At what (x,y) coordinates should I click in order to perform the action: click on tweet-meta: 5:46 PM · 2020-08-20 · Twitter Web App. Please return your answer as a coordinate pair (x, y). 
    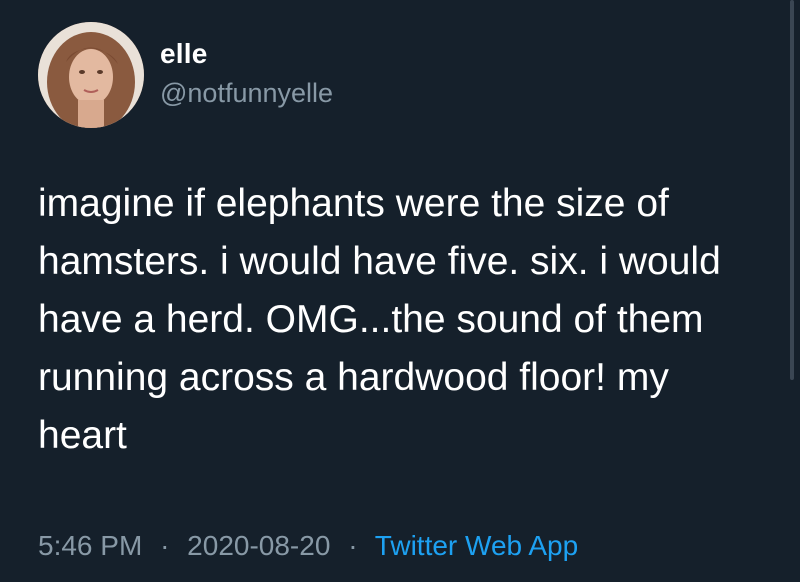
    Looking at the image, I should click on (308, 546).